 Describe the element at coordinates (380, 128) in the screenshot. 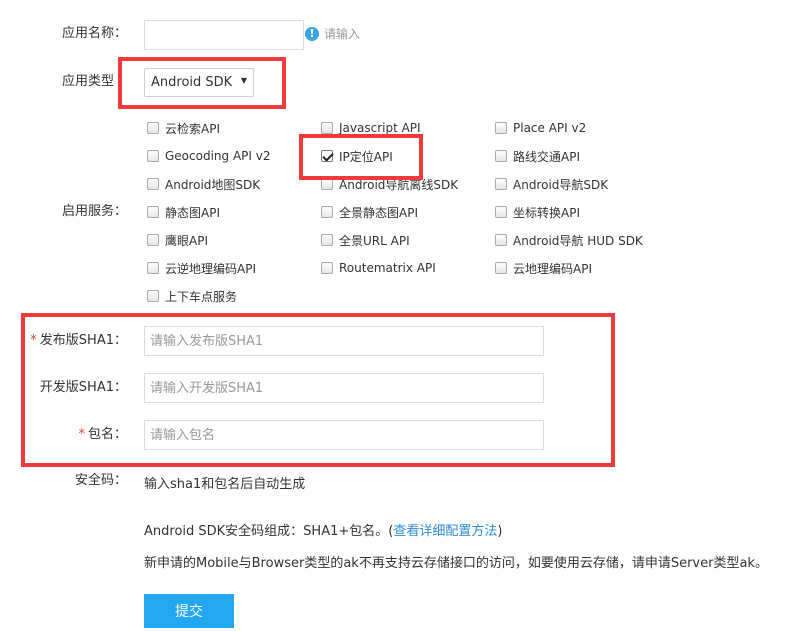

I see `service-label: Javascript API` at that location.